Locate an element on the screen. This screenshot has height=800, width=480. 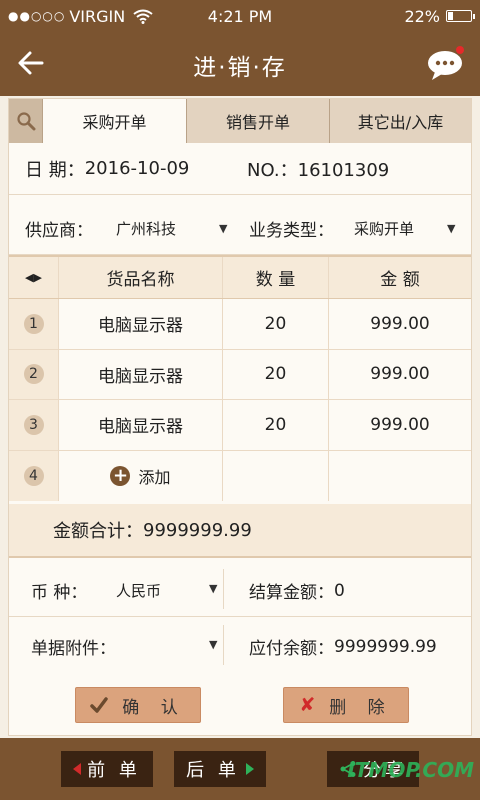
date-row: 日 期： 2016-10-09 NO.：16101309 is located at coordinates (240, 169).